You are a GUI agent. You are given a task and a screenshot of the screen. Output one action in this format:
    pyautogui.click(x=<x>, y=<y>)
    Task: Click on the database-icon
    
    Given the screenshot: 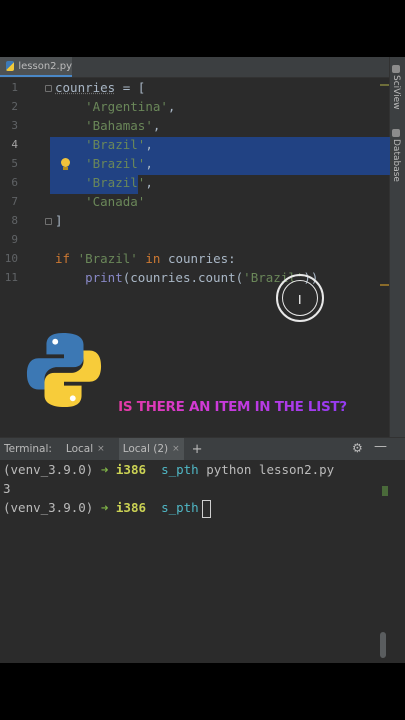 What is the action you would take?
    pyautogui.click(x=396, y=133)
    